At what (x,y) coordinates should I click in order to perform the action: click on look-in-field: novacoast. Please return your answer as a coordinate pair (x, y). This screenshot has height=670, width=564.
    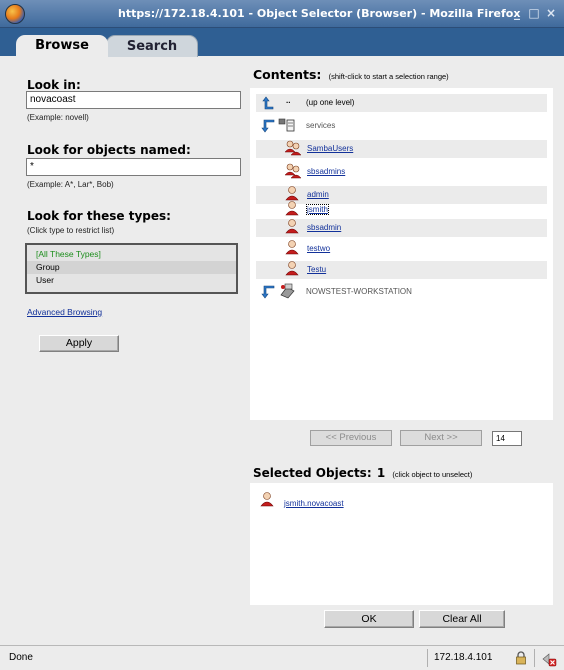
    Looking at the image, I should click on (133, 100).